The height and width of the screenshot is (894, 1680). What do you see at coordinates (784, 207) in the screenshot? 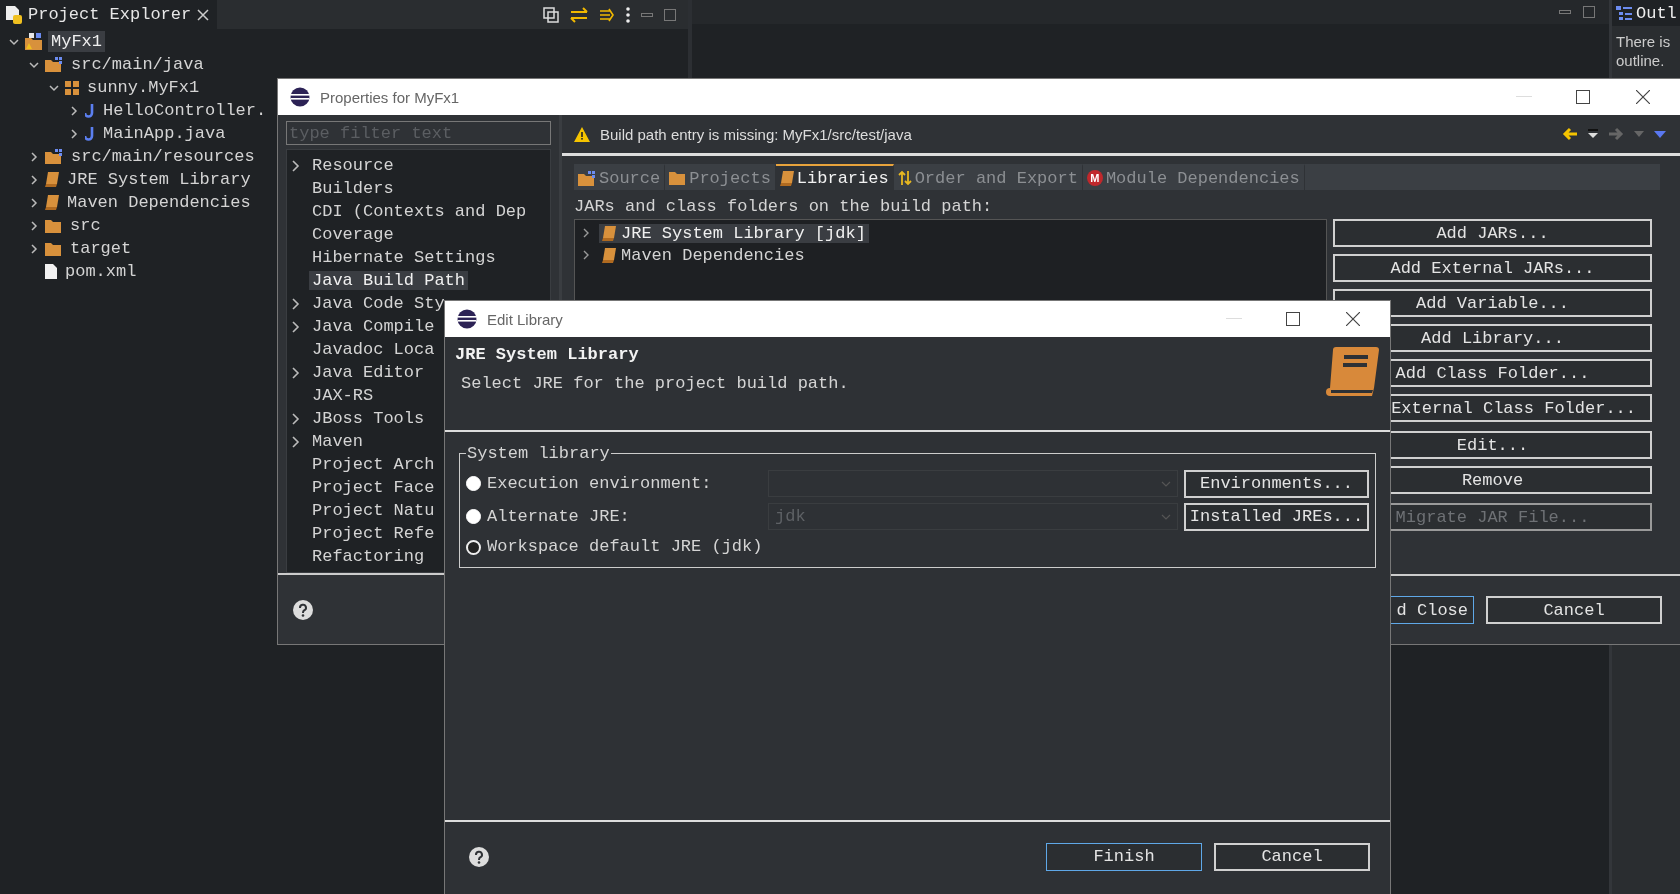
I see `list-label: JARs and class folders on the build path:` at bounding box center [784, 207].